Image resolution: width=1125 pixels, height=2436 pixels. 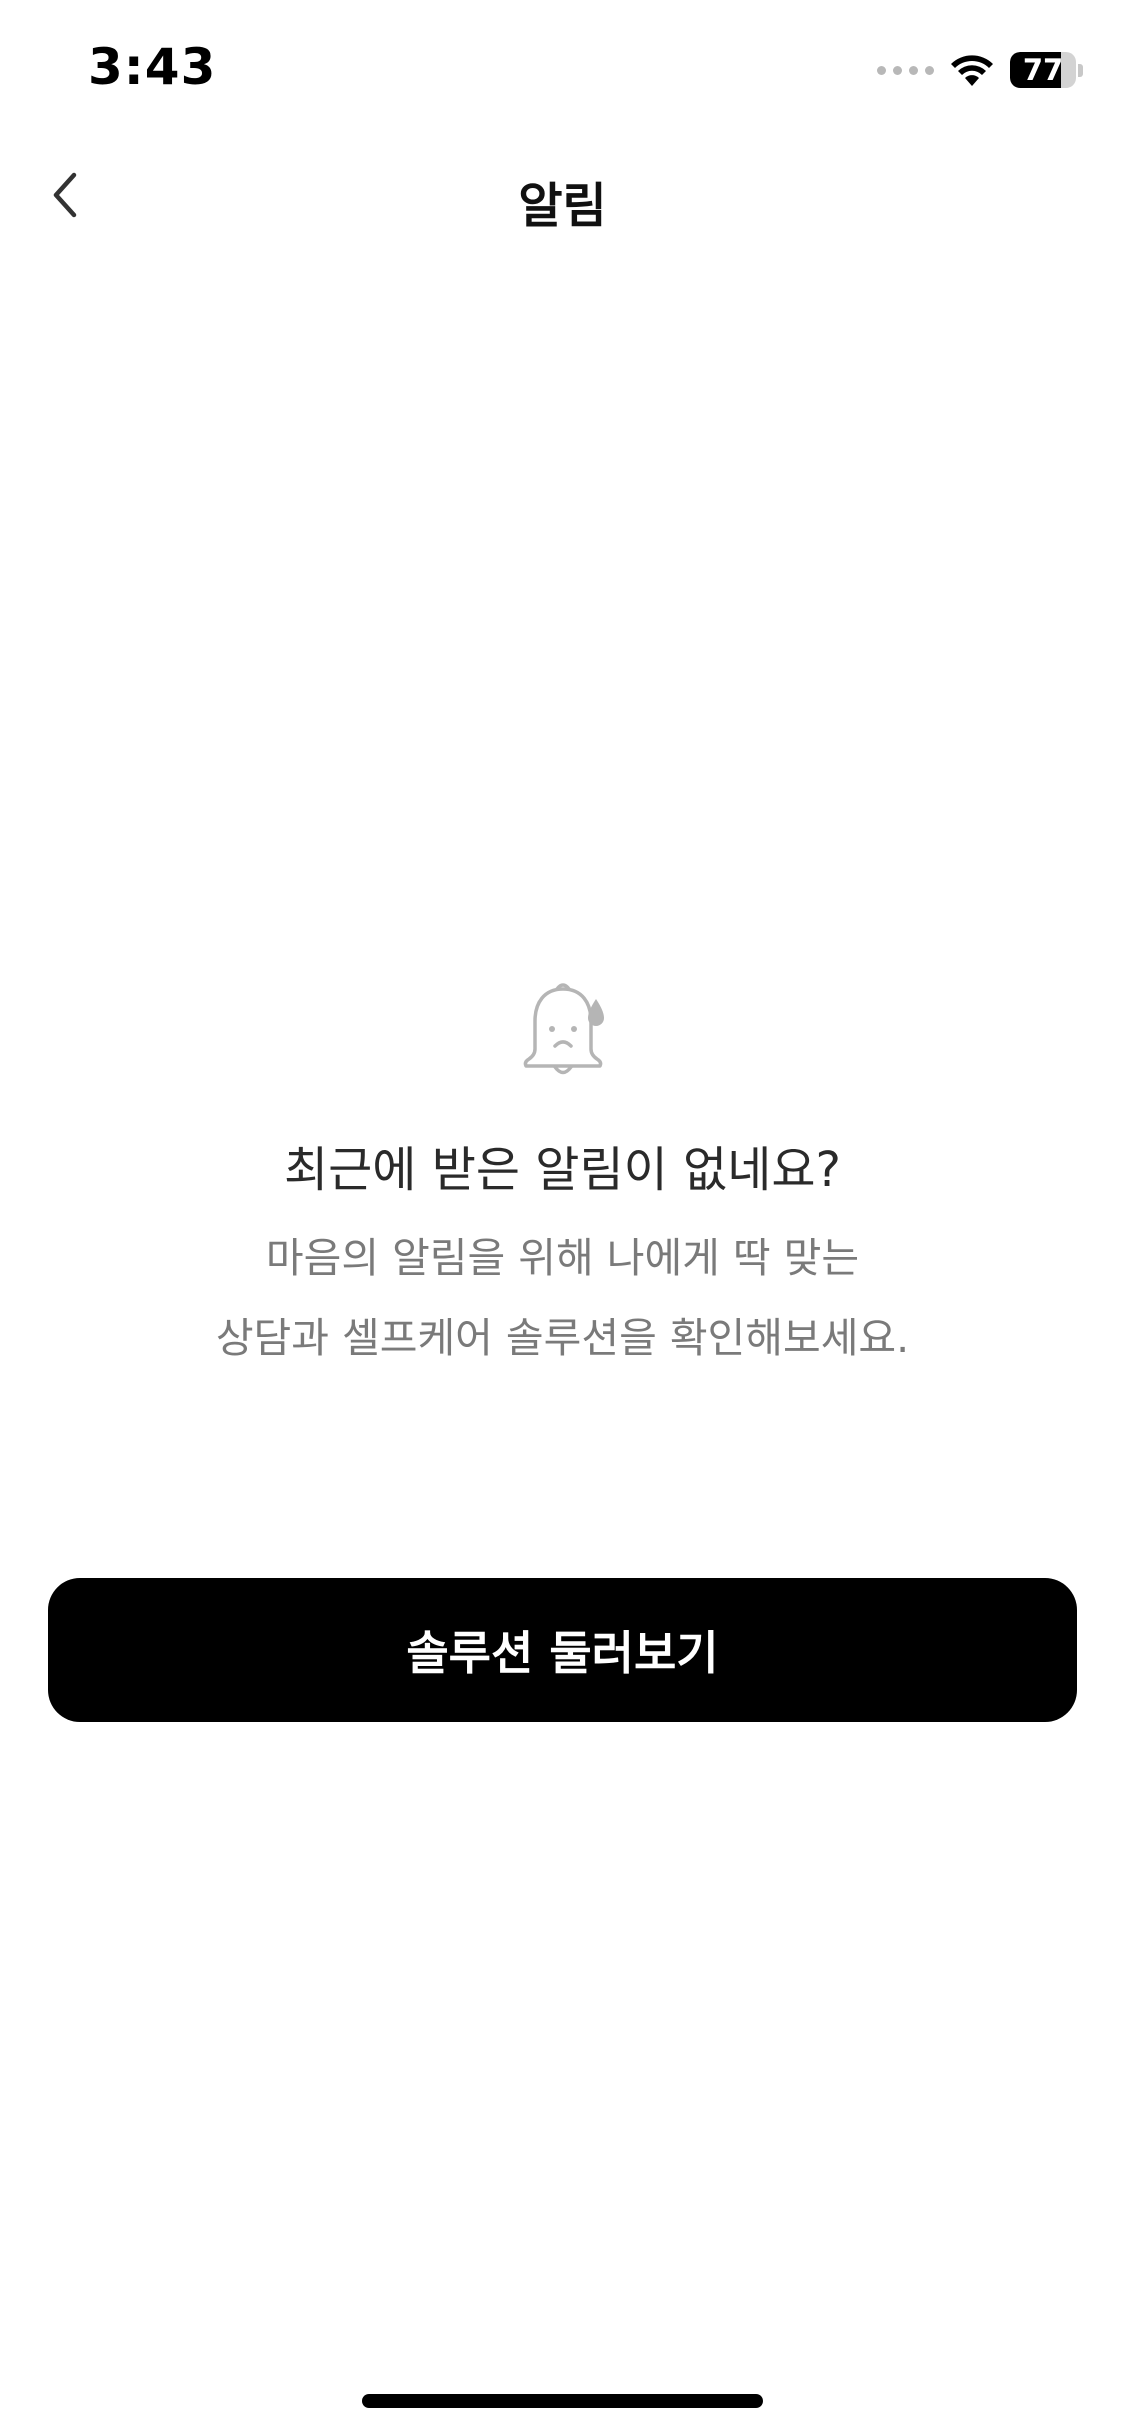 What do you see at coordinates (1043, 70) in the screenshot?
I see `battery-level: 77` at bounding box center [1043, 70].